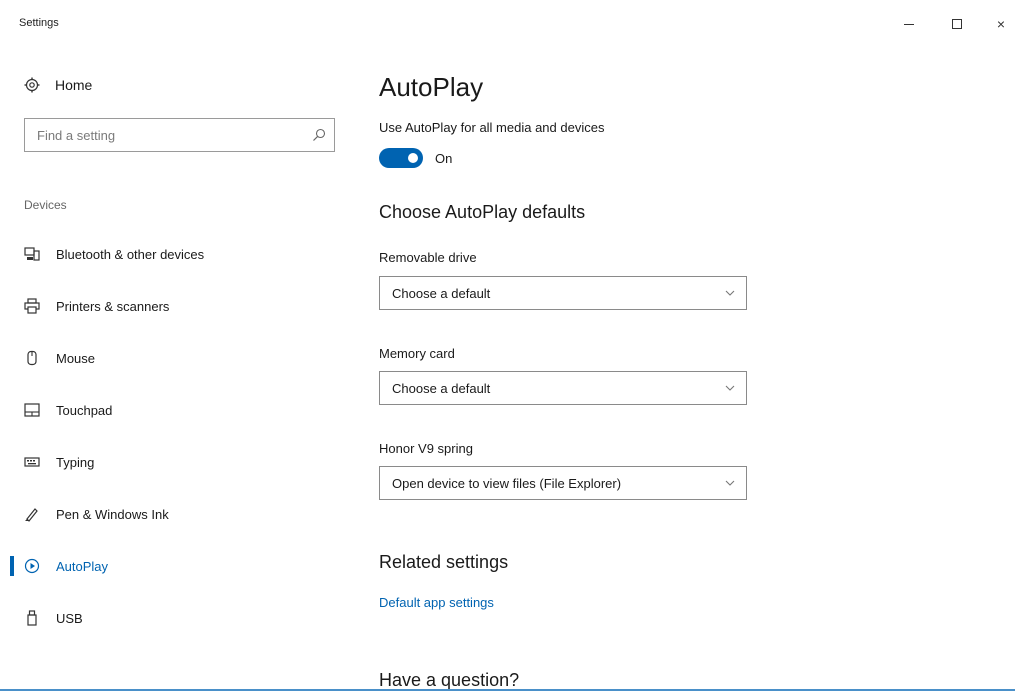 The width and height of the screenshot is (1015, 691). What do you see at coordinates (175, 306) in the screenshot?
I see `sidebar-item-printers: Printers & scanners` at bounding box center [175, 306].